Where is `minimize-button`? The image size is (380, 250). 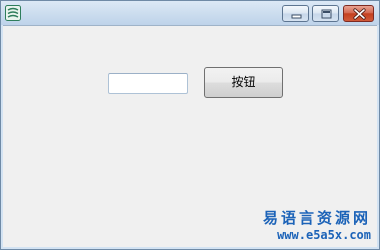 minimize-button is located at coordinates (295, 13).